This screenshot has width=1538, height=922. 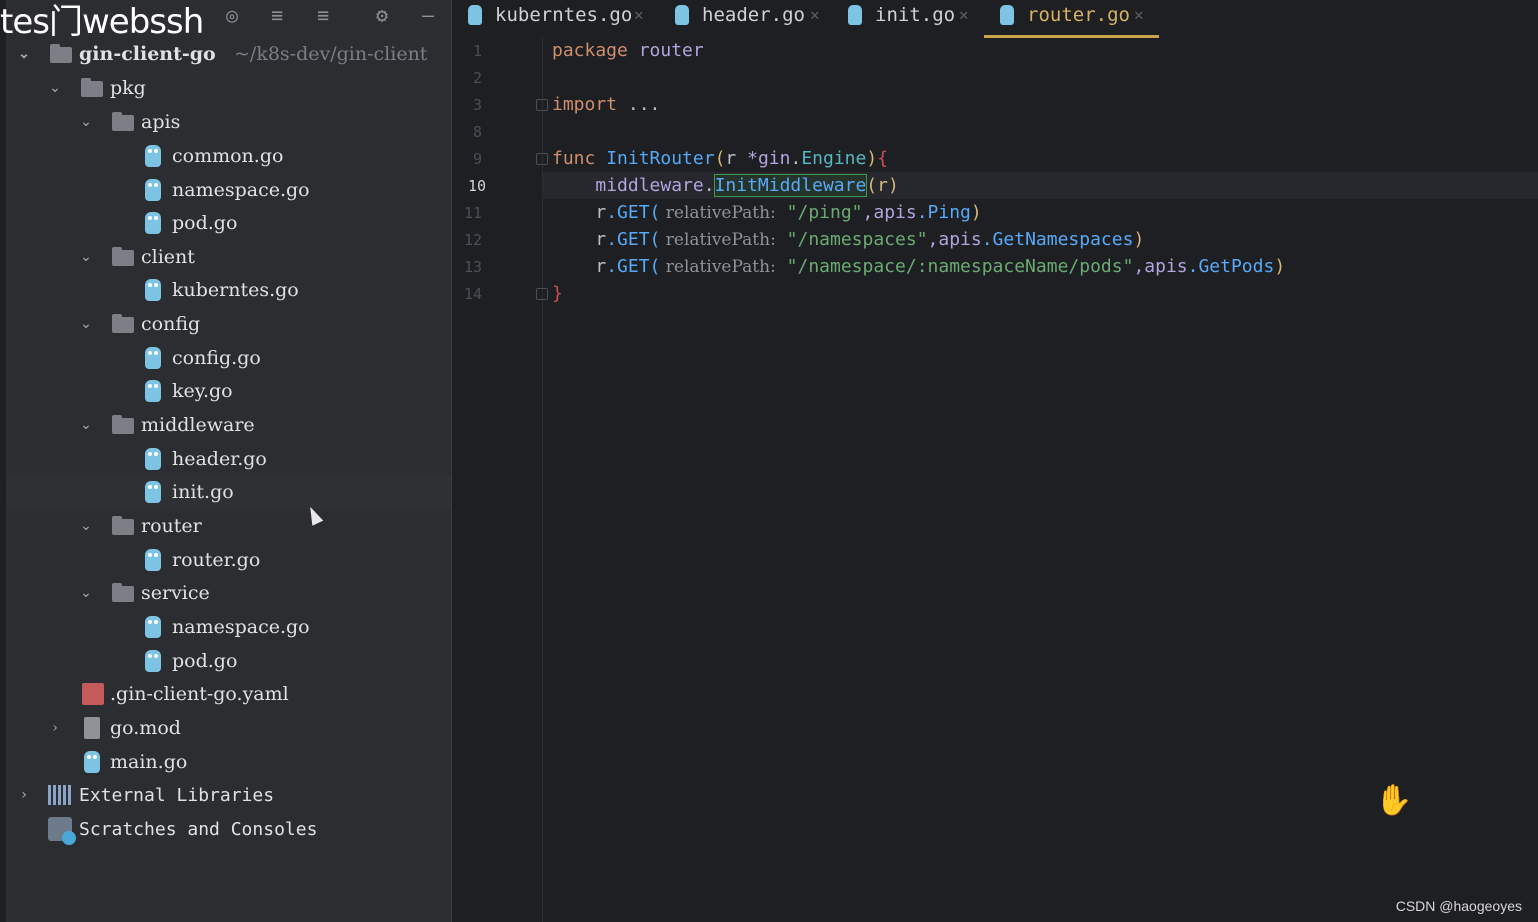 I want to click on tree-label: config, so click(x=171, y=324).